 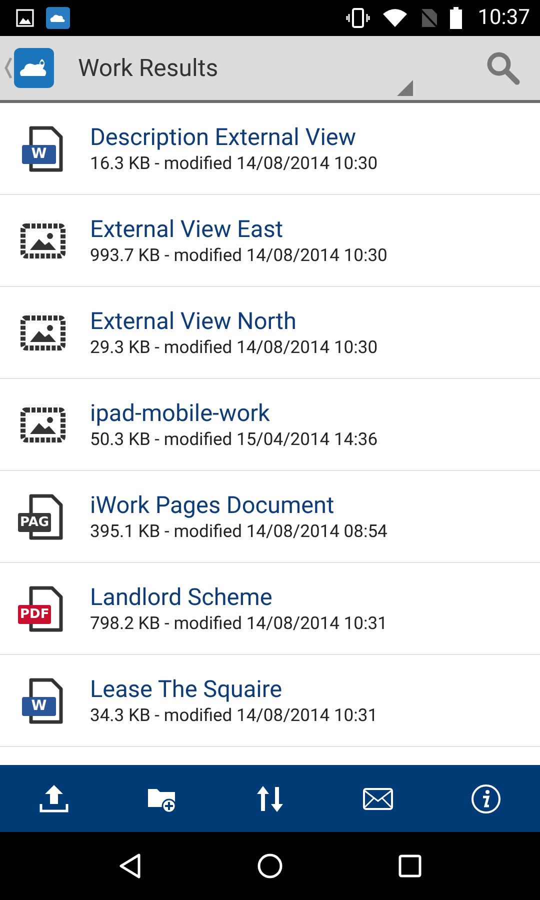 I want to click on dropdown-triangle-icon, so click(x=405, y=88).